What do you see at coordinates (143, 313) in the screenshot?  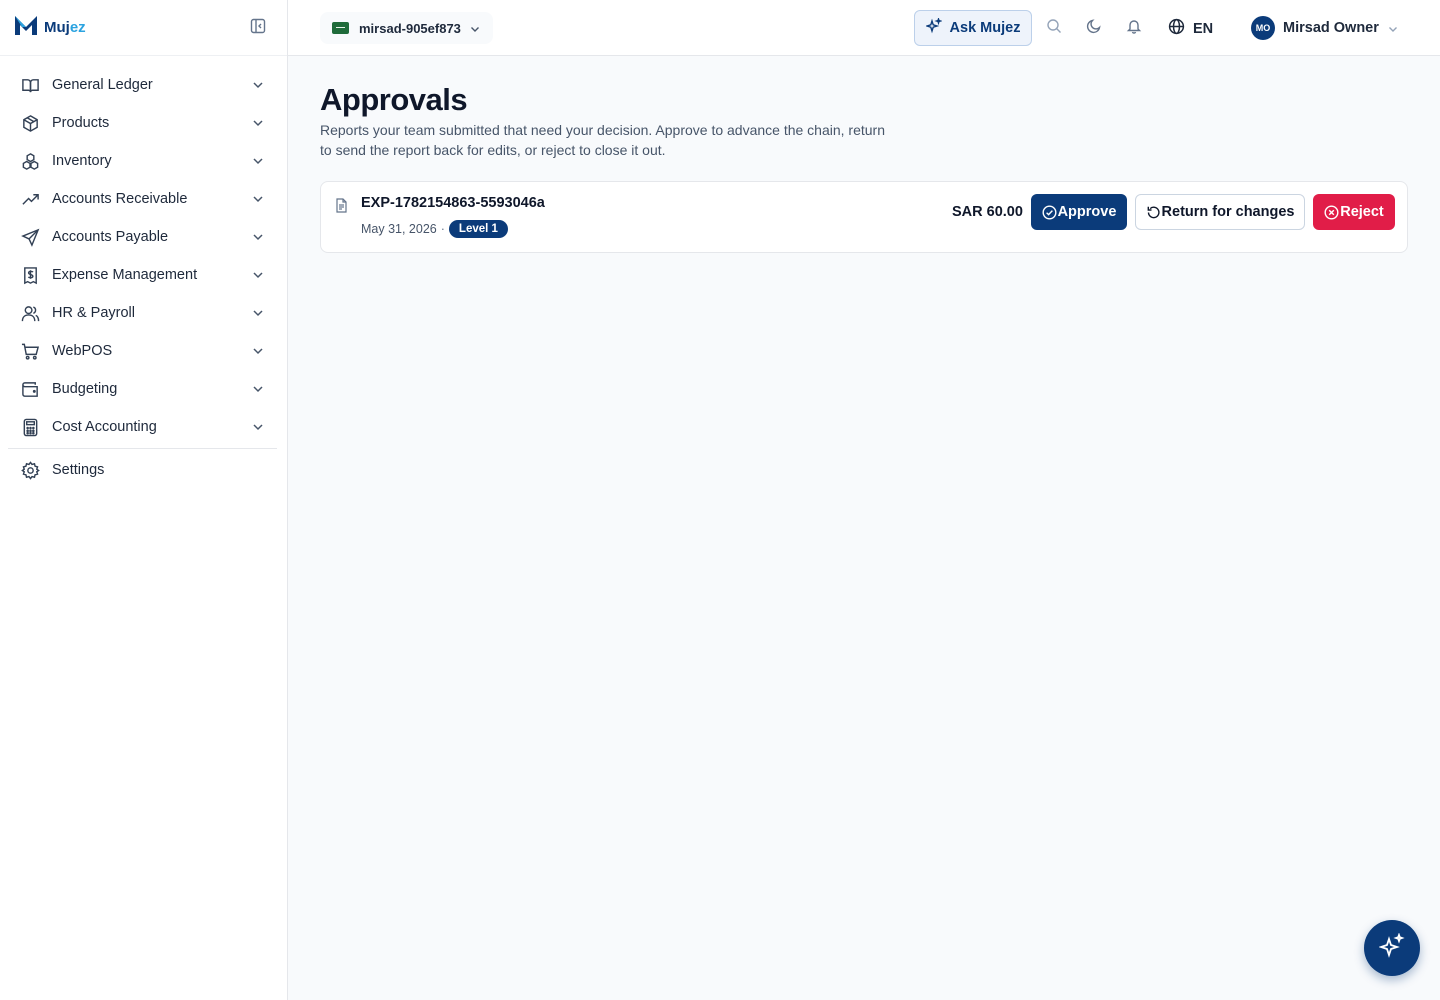 I see `sidebar-item-hr-payroll: HR & Payroll` at bounding box center [143, 313].